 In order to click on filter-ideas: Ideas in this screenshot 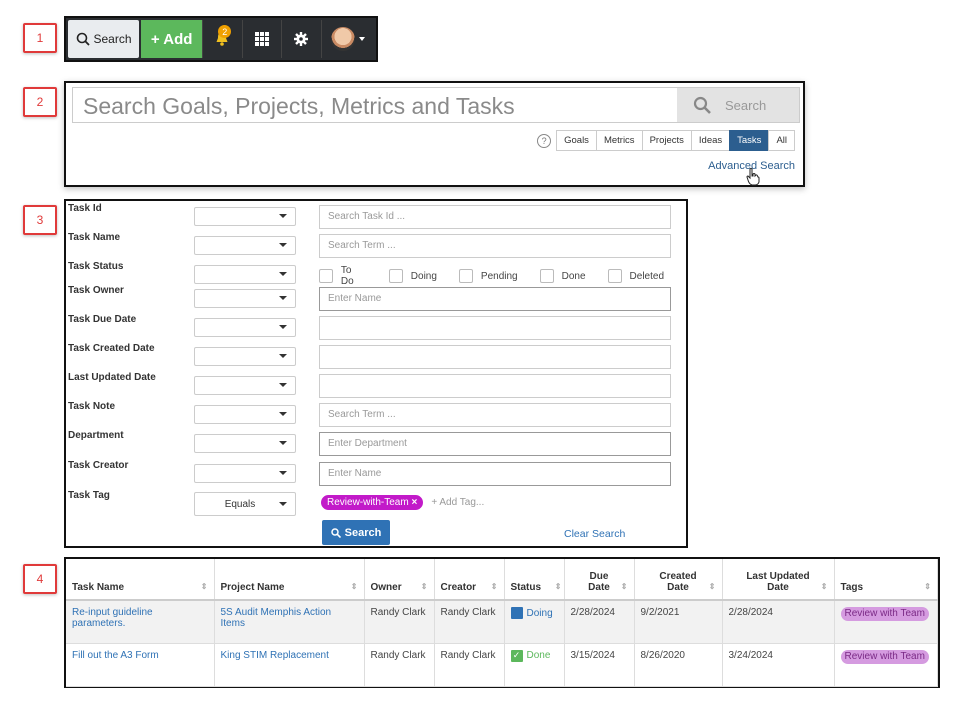, I will do `click(710, 140)`.